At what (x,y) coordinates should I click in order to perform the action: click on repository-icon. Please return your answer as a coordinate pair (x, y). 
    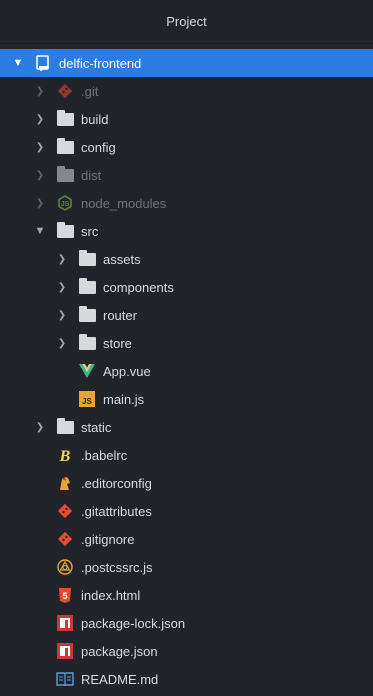
    Looking at the image, I should click on (43, 63).